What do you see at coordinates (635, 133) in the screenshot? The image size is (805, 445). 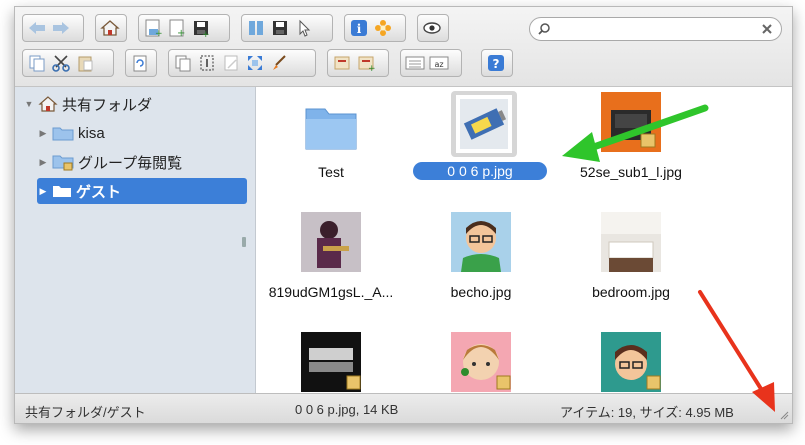 I see `green-arrow-icon` at bounding box center [635, 133].